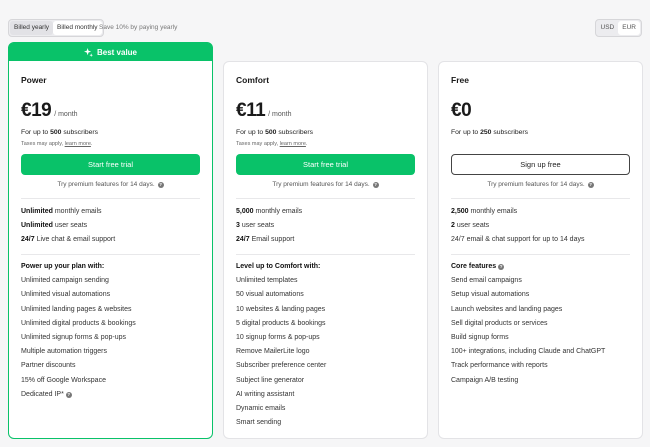  Describe the element at coordinates (68, 240) in the screenshot. I see `list-item: 24/7 Live chat & email support` at that location.